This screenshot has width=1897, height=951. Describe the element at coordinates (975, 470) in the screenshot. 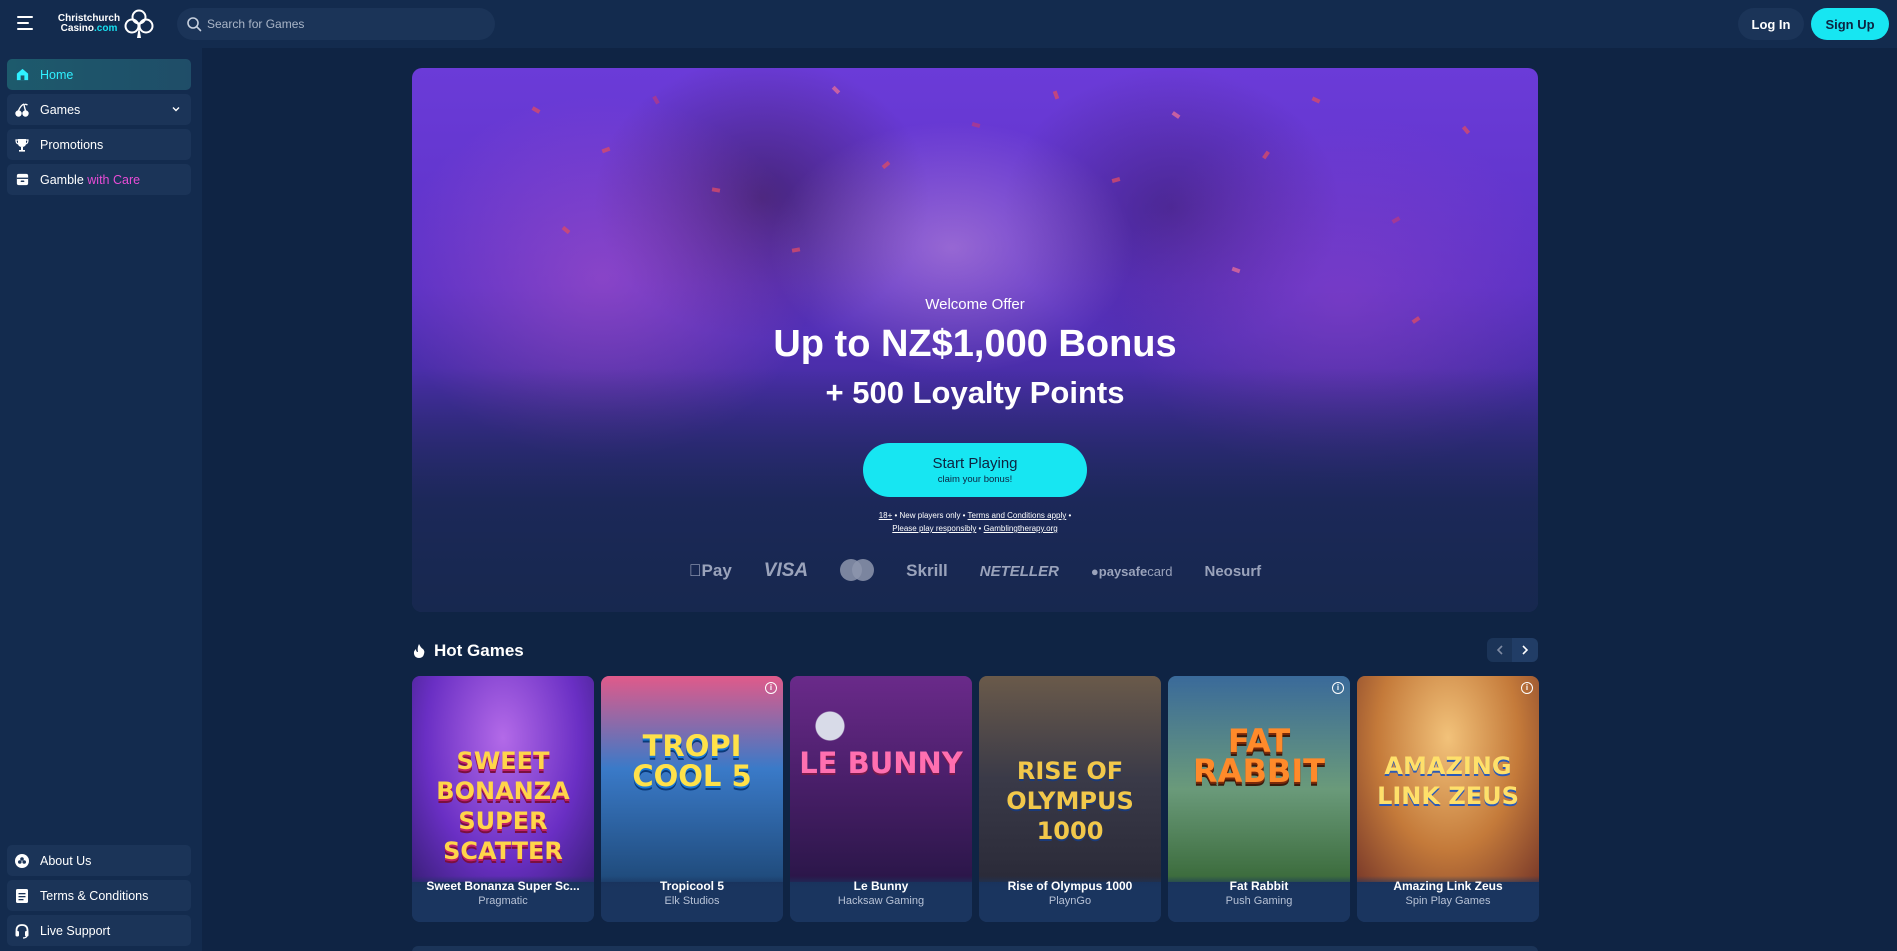

I see `start-playing-button: Start Playing claim your bonus!` at that location.